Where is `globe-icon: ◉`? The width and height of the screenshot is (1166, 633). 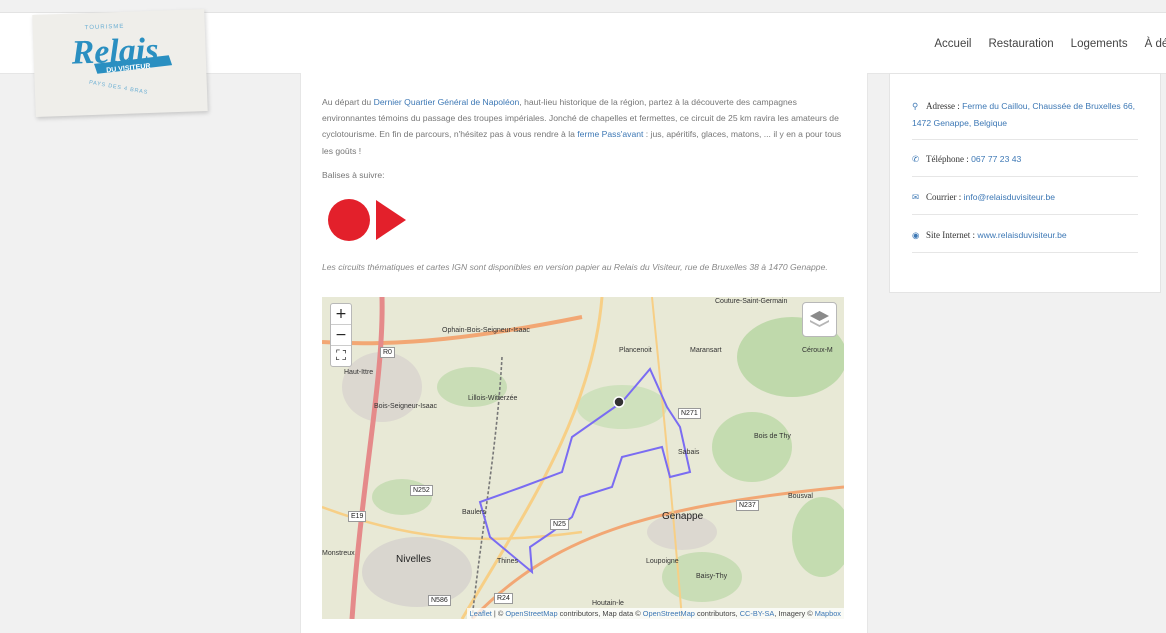 globe-icon: ◉ is located at coordinates (916, 236).